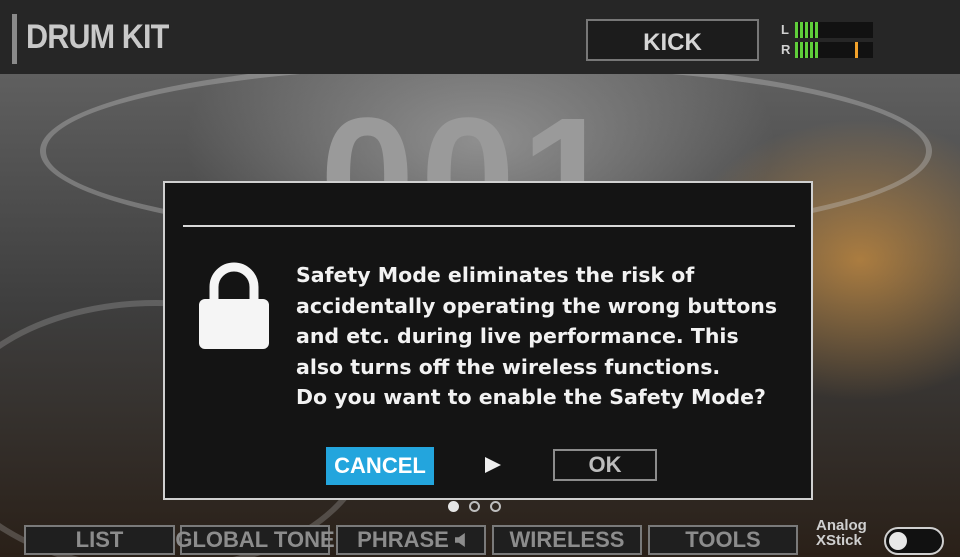 Image resolution: width=960 pixels, height=557 pixels. What do you see at coordinates (403, 539) in the screenshot?
I see `tab-label: PHRASE` at bounding box center [403, 539].